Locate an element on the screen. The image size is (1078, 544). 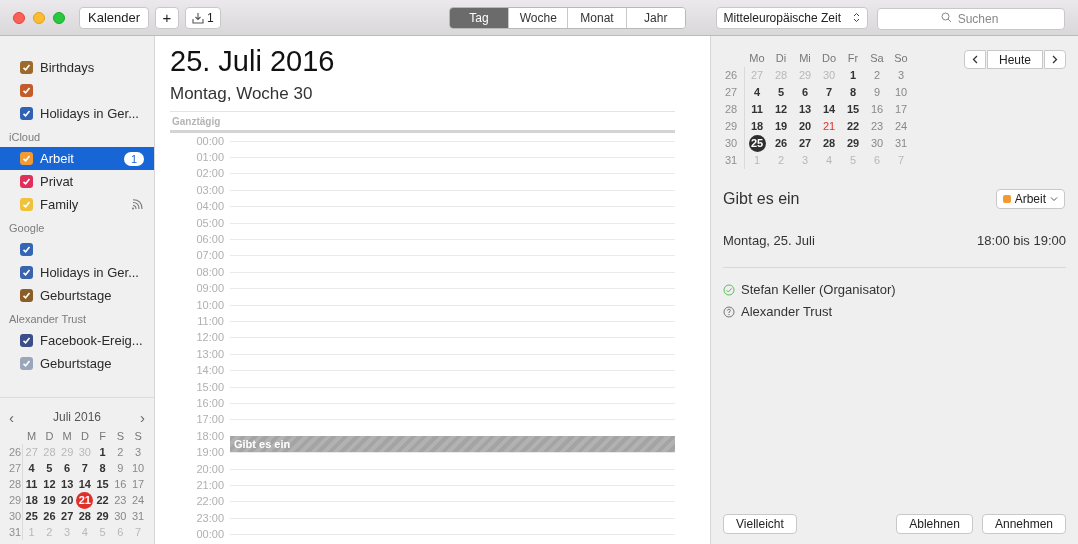
add-button: + is located at coordinates (167, 17).